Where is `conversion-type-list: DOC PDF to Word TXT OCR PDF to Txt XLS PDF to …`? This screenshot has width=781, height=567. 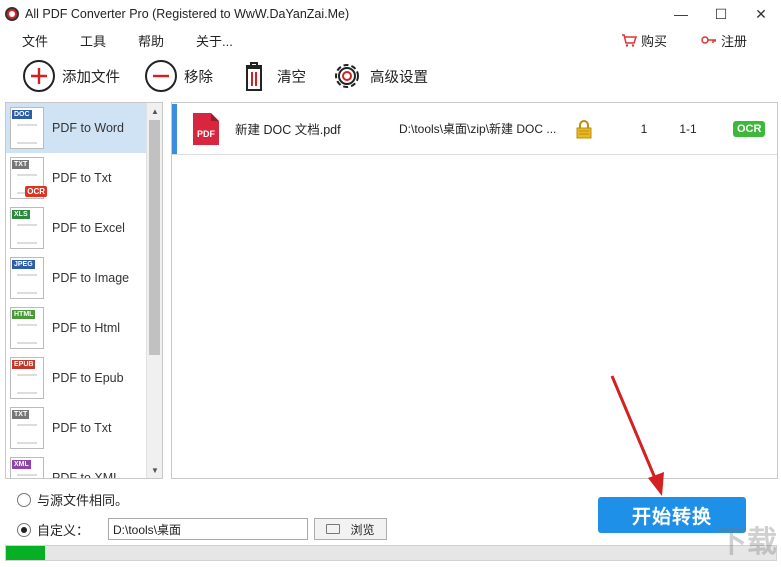
conversion-type-list: DOC PDF to Word TXT OCR PDF to Txt XLS PDF to … is located at coordinates (76, 290).